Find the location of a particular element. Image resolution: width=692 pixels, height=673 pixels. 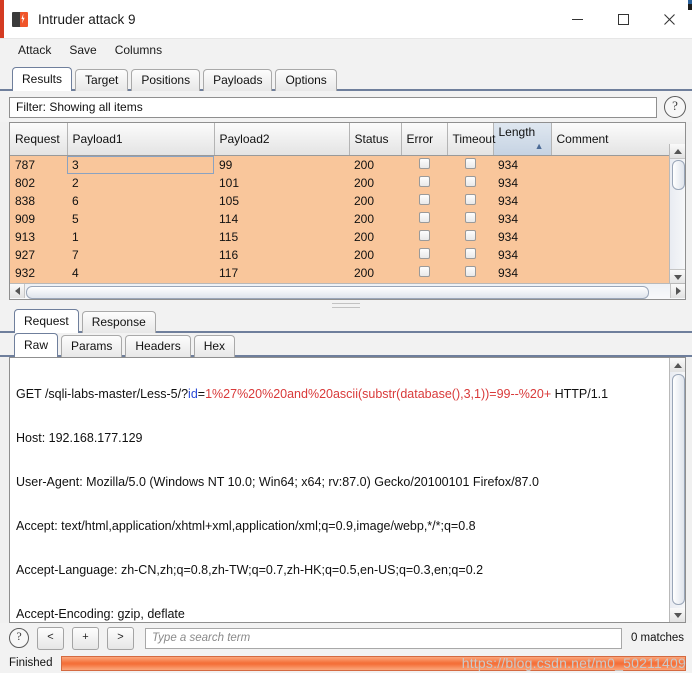

close-button is located at coordinates (669, 19).